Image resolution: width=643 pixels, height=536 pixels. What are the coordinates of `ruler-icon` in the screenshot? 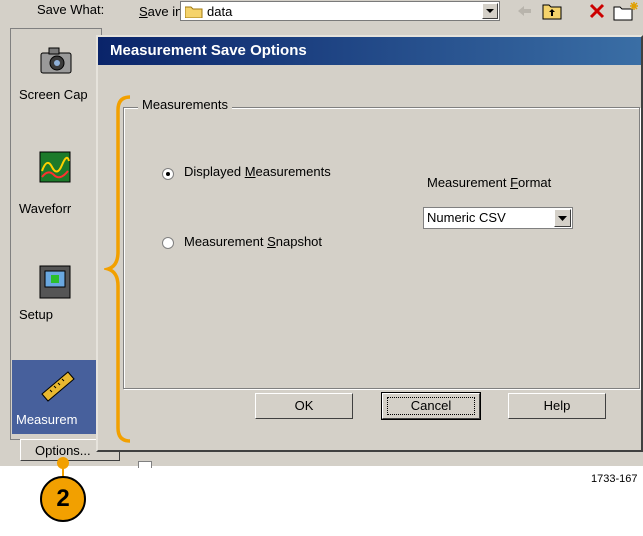 It's located at (58, 386).